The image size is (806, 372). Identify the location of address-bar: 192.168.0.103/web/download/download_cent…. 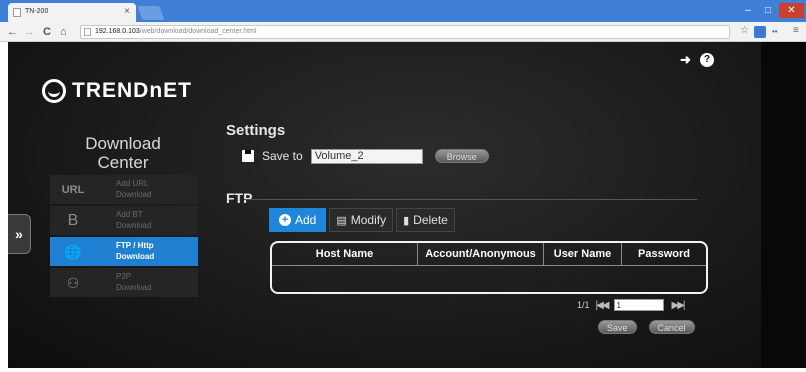
(405, 32).